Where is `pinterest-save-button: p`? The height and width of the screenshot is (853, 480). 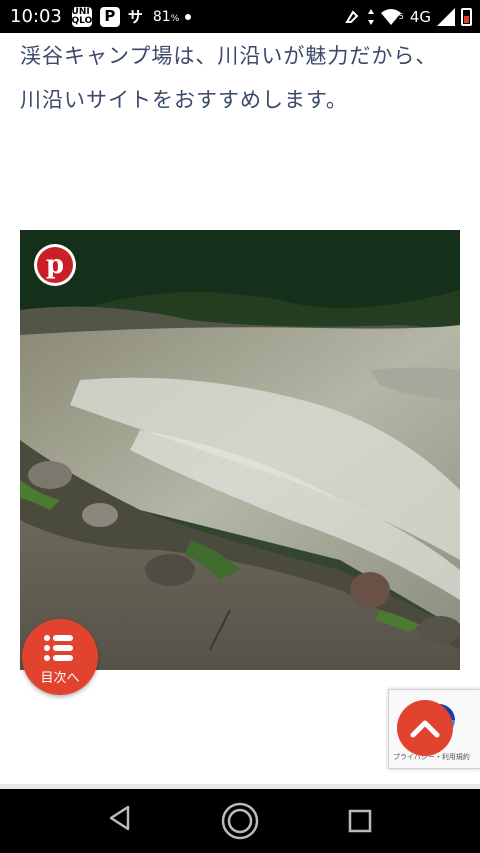 pinterest-save-button: p is located at coordinates (55, 265).